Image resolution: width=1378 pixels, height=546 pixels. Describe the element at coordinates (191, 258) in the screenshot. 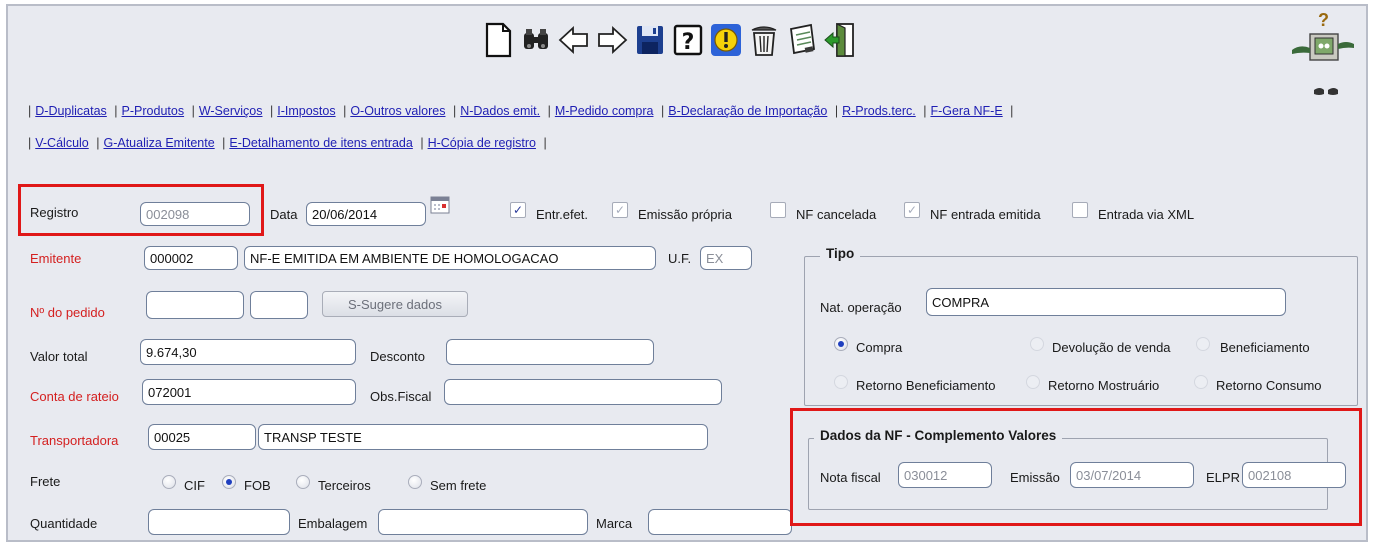

I see `emitente-code-field` at that location.